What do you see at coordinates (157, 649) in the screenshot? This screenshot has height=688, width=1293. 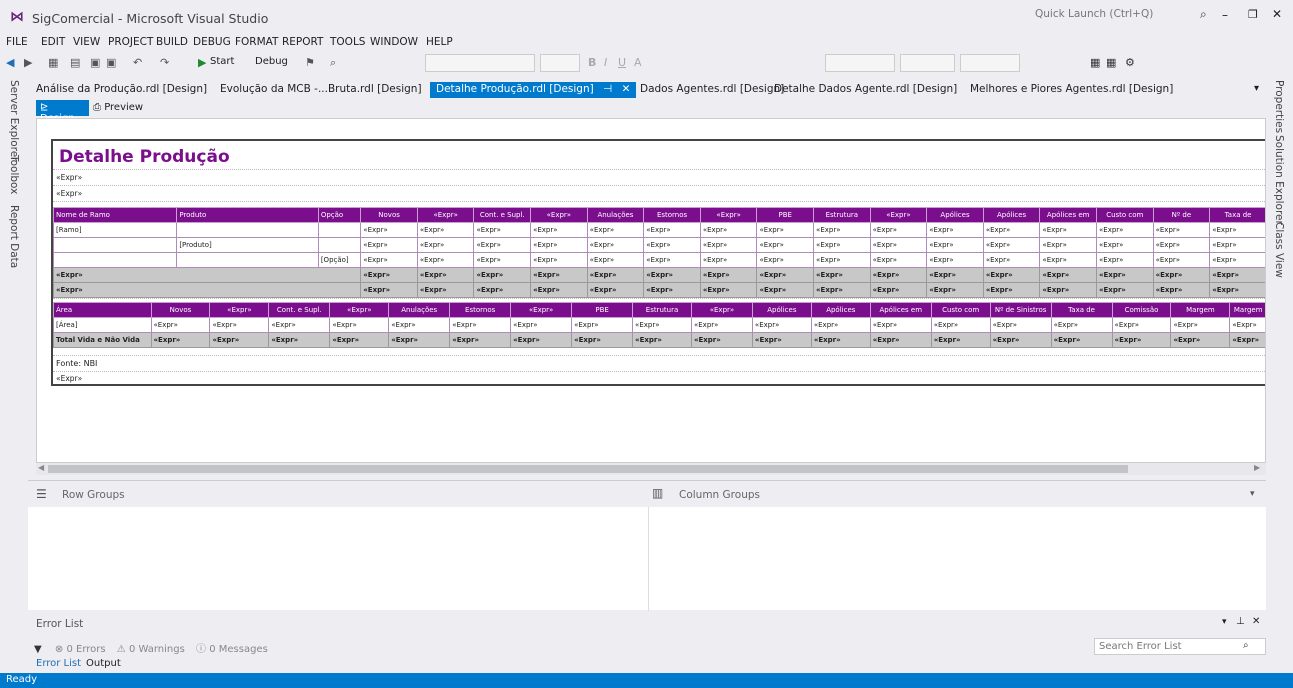 I see `warnings-count: 0 Warnings` at bounding box center [157, 649].